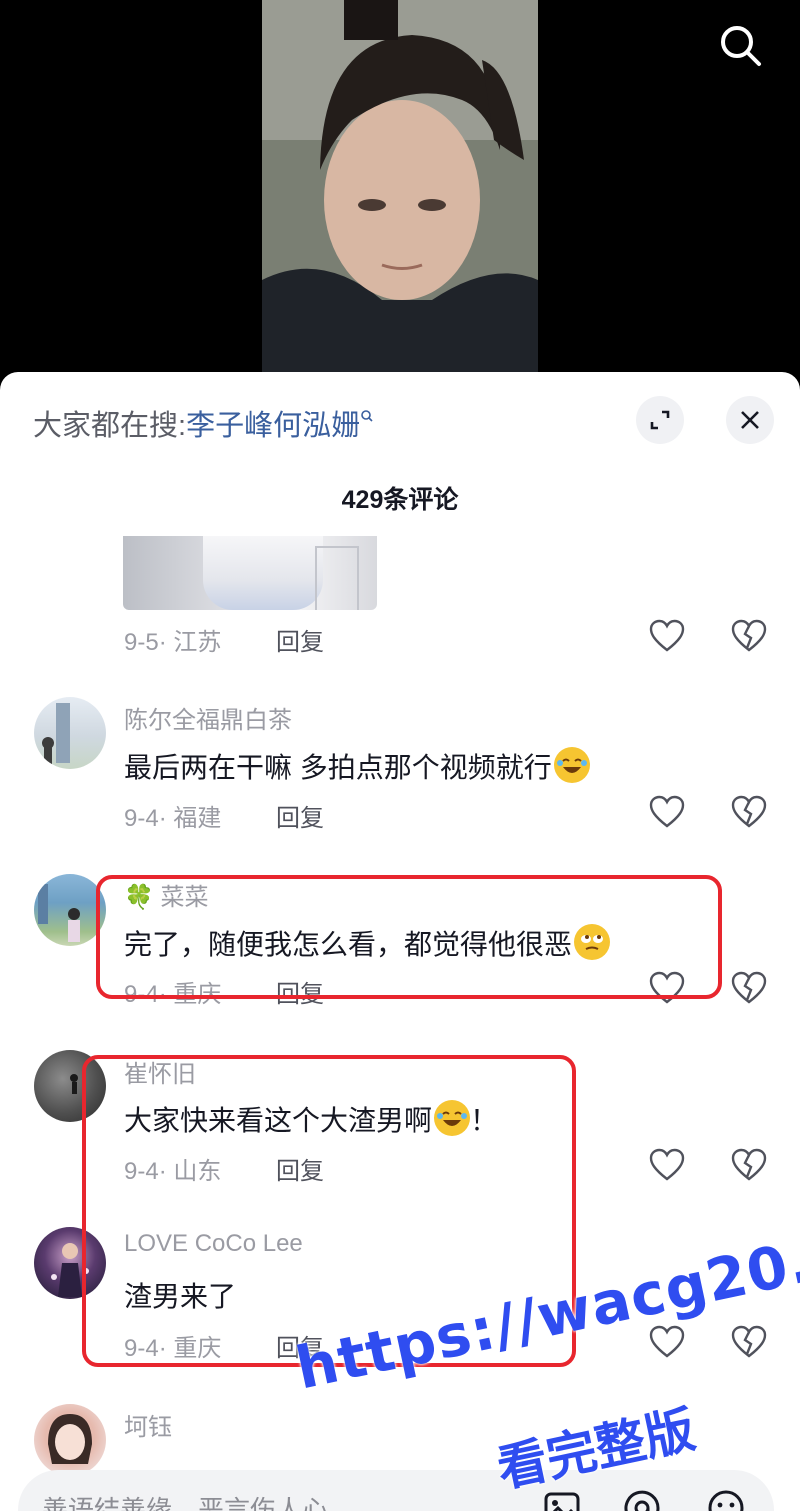 The image size is (800, 1511). I want to click on image-panel, so click(337, 578).